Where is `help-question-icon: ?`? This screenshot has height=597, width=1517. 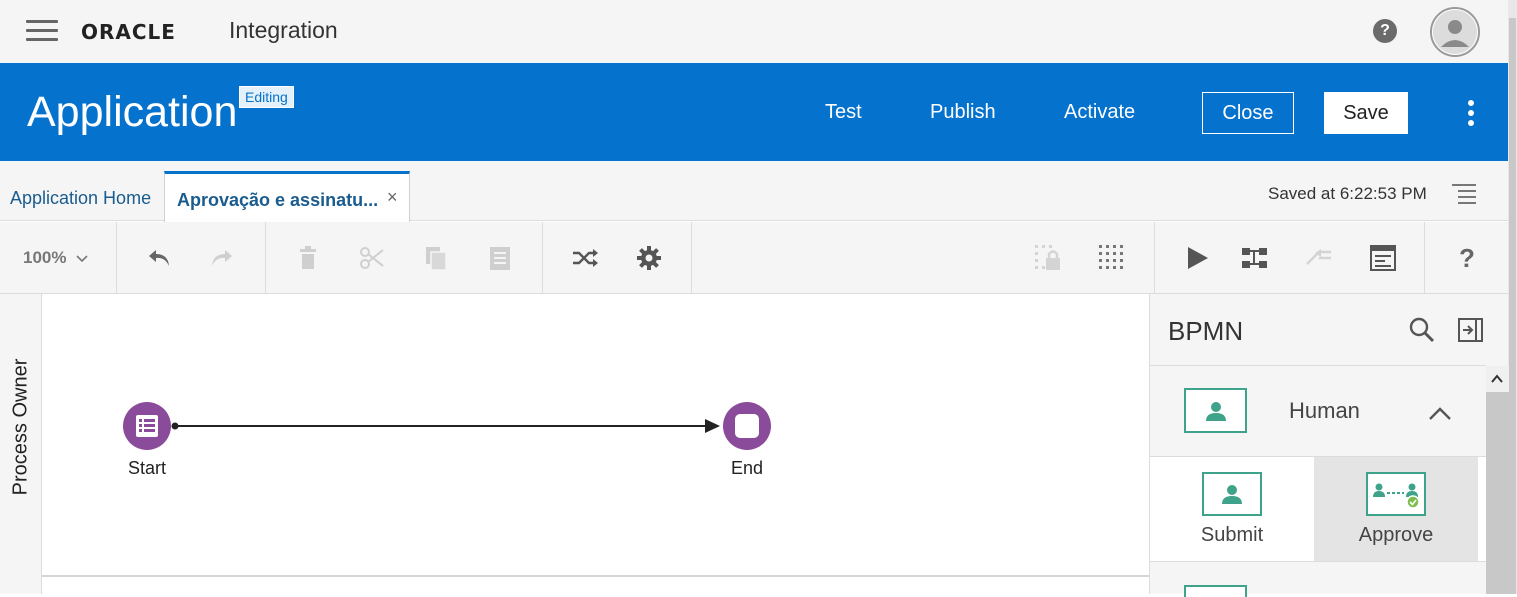 help-question-icon: ? is located at coordinates (1467, 258).